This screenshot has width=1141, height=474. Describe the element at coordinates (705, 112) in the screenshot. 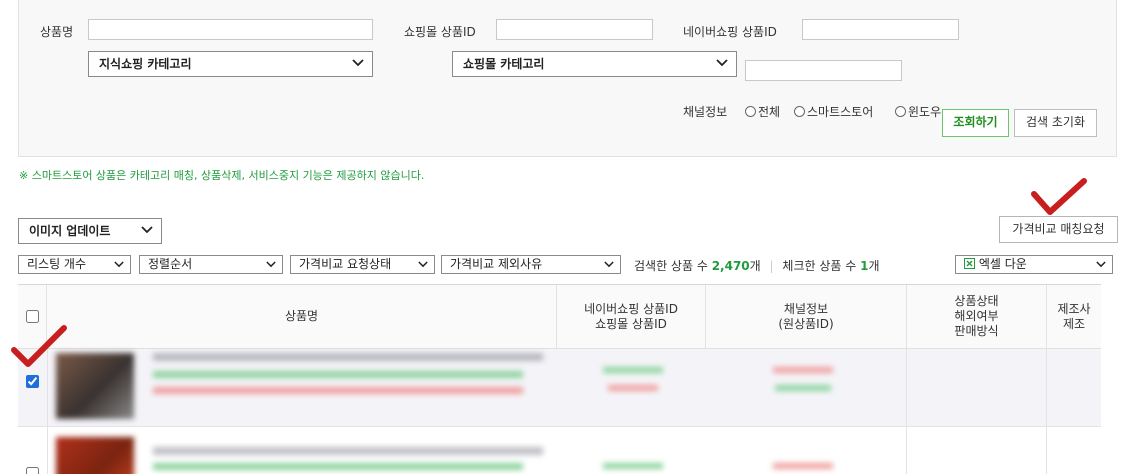

I see `channel-label: 채널정보` at that location.